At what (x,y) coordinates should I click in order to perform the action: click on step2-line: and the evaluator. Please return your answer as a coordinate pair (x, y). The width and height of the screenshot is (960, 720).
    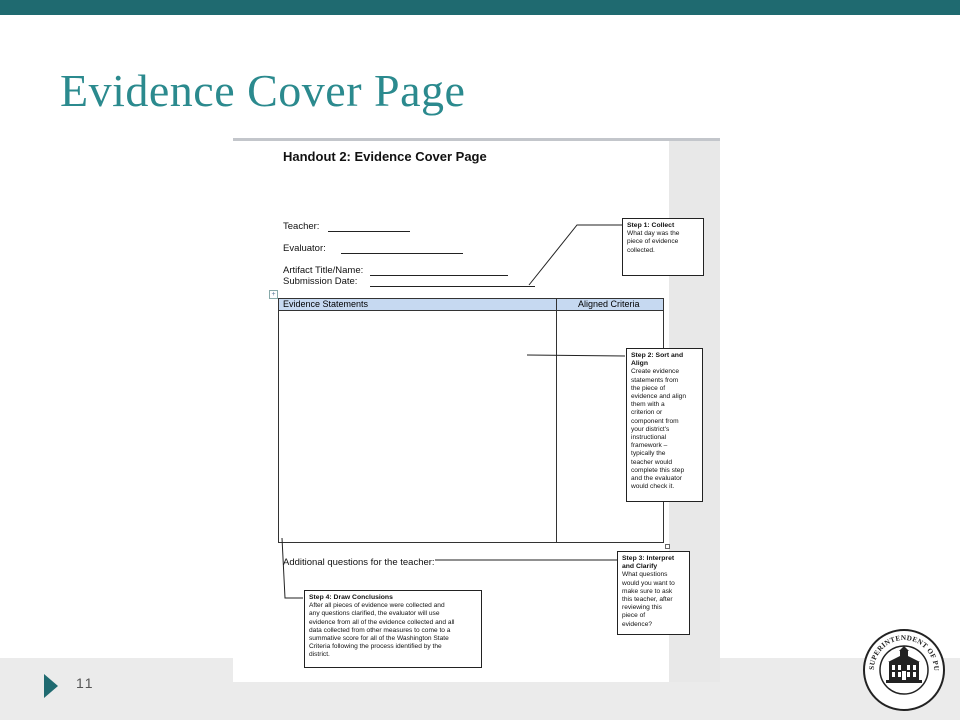
    Looking at the image, I should click on (656, 479).